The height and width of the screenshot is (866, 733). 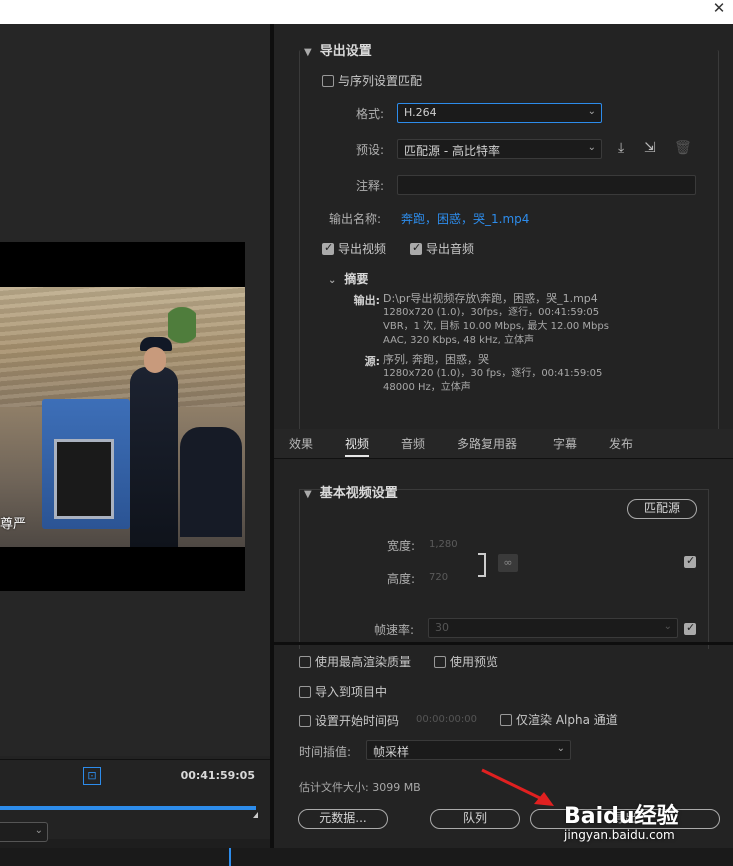 I want to click on tab-video: 视频, so click(x=357, y=446).